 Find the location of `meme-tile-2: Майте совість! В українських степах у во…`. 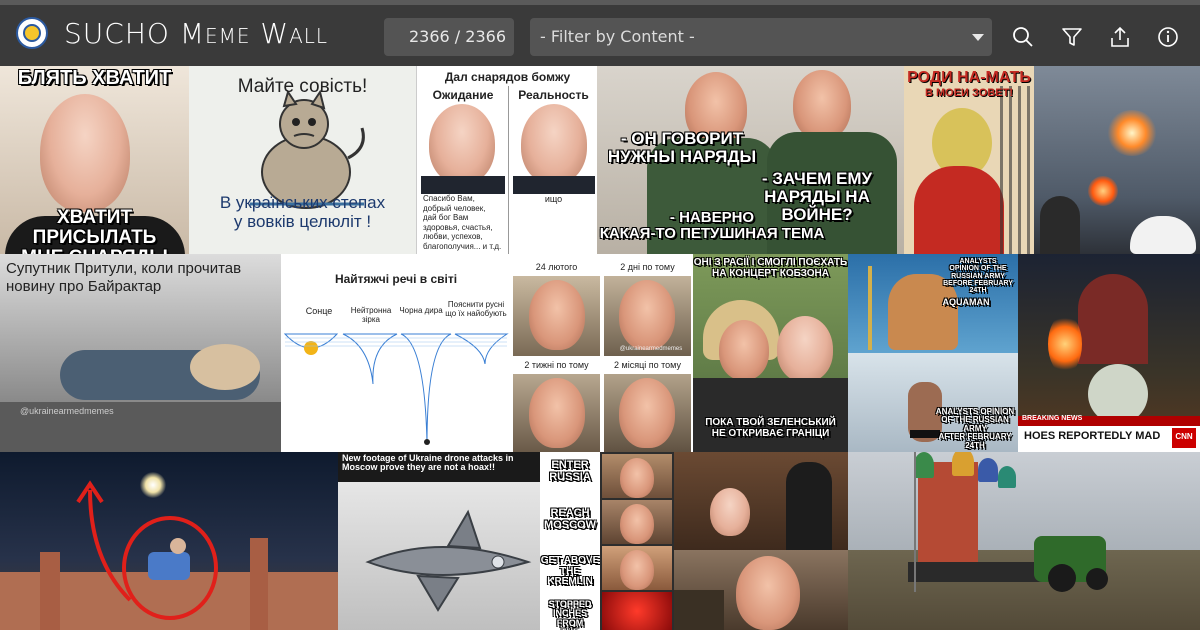

meme-tile-2: Майте совість! В українських степах у во… is located at coordinates (302, 160).